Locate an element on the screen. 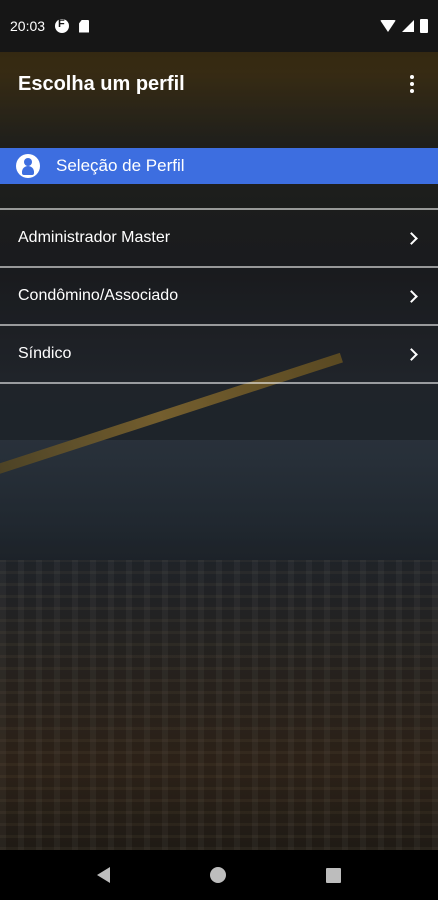 The image size is (438, 900). back-icon is located at coordinates (103, 875).